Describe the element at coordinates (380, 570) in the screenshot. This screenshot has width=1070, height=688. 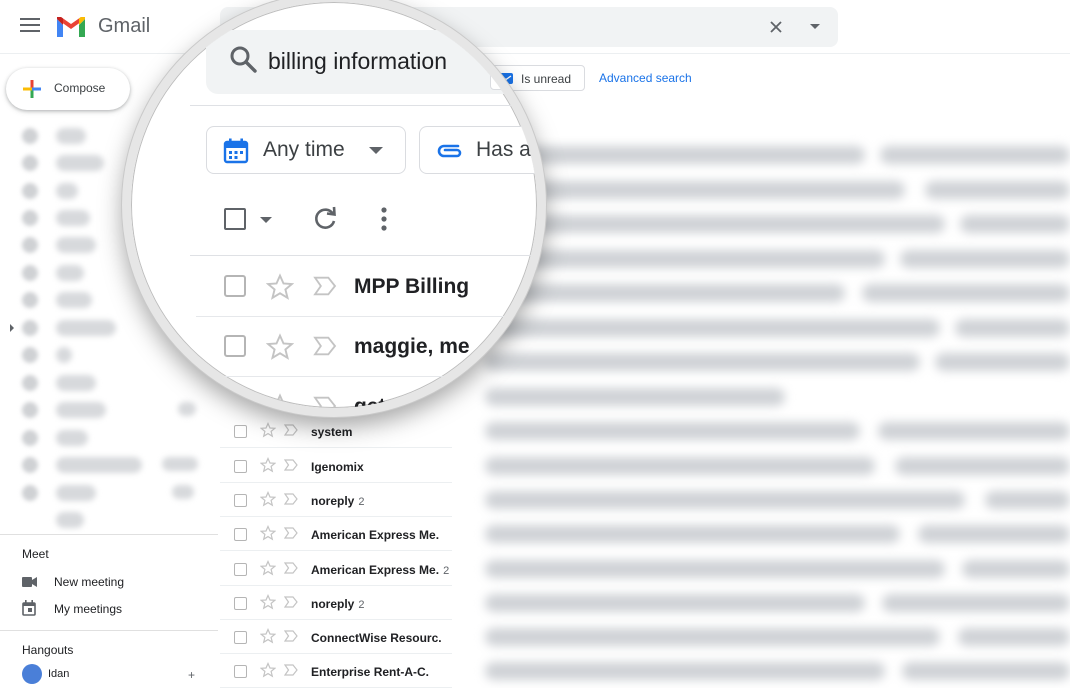
I see `email-sender: American Express Me. 2` at that location.